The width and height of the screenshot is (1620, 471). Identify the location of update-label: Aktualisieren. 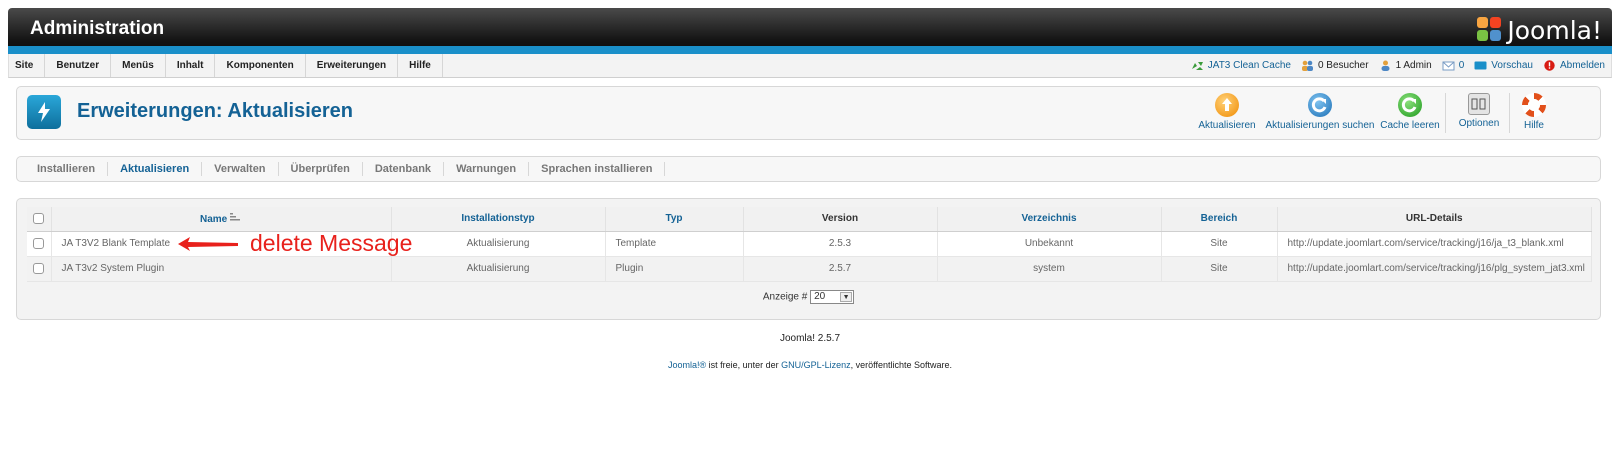
(1227, 125).